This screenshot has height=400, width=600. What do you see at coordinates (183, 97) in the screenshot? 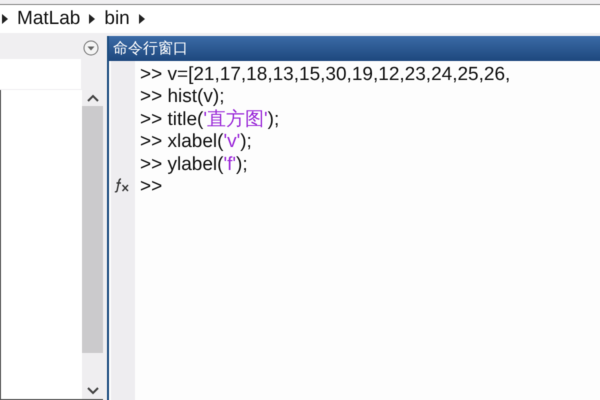
I see `command-line: >> hist(v);` at bounding box center [183, 97].